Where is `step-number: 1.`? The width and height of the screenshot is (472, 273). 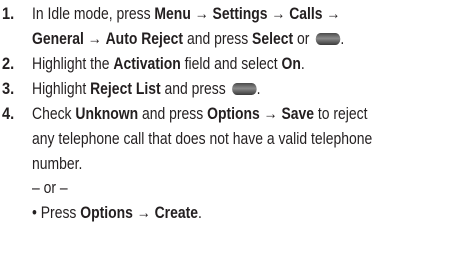 step-number: 1. is located at coordinates (8, 13).